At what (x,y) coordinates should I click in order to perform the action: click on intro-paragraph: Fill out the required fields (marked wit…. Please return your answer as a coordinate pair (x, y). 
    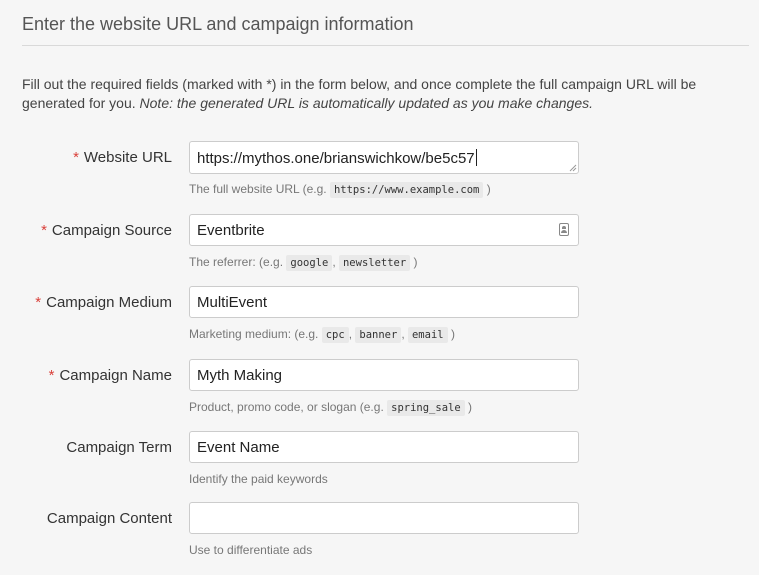
    Looking at the image, I should click on (382, 94).